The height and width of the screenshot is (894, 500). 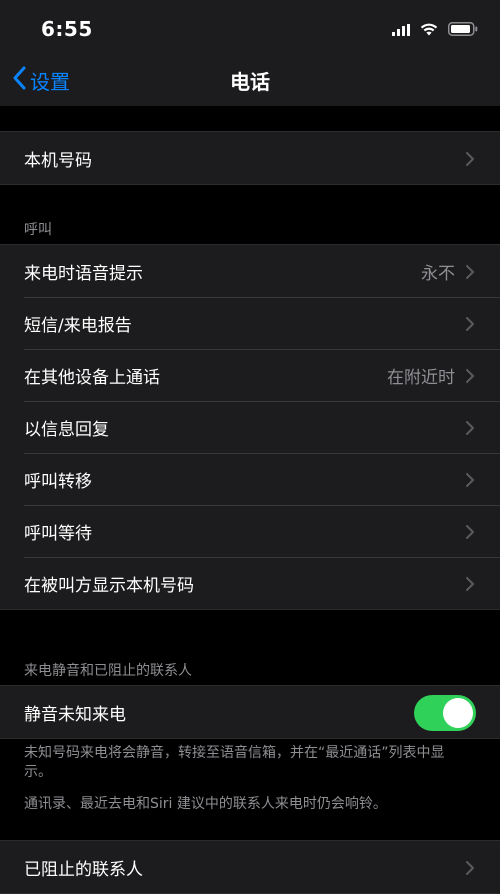 I want to click on section-header-silence-blocked: 来电静音和已阻止的联系人, so click(x=108, y=671).